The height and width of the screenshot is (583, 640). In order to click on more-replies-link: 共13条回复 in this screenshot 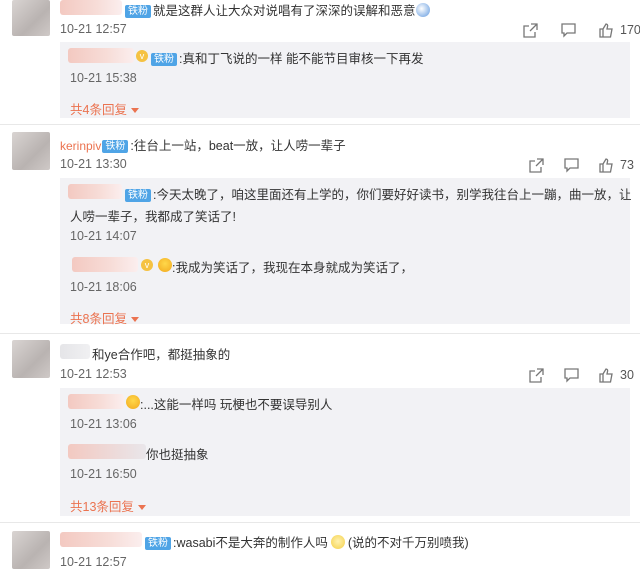, I will do `click(108, 505)`.